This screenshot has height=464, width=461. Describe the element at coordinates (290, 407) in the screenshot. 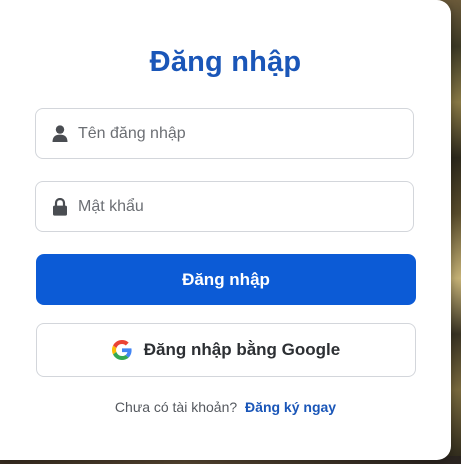

I see `signup-link: Đăng ký ngay` at that location.